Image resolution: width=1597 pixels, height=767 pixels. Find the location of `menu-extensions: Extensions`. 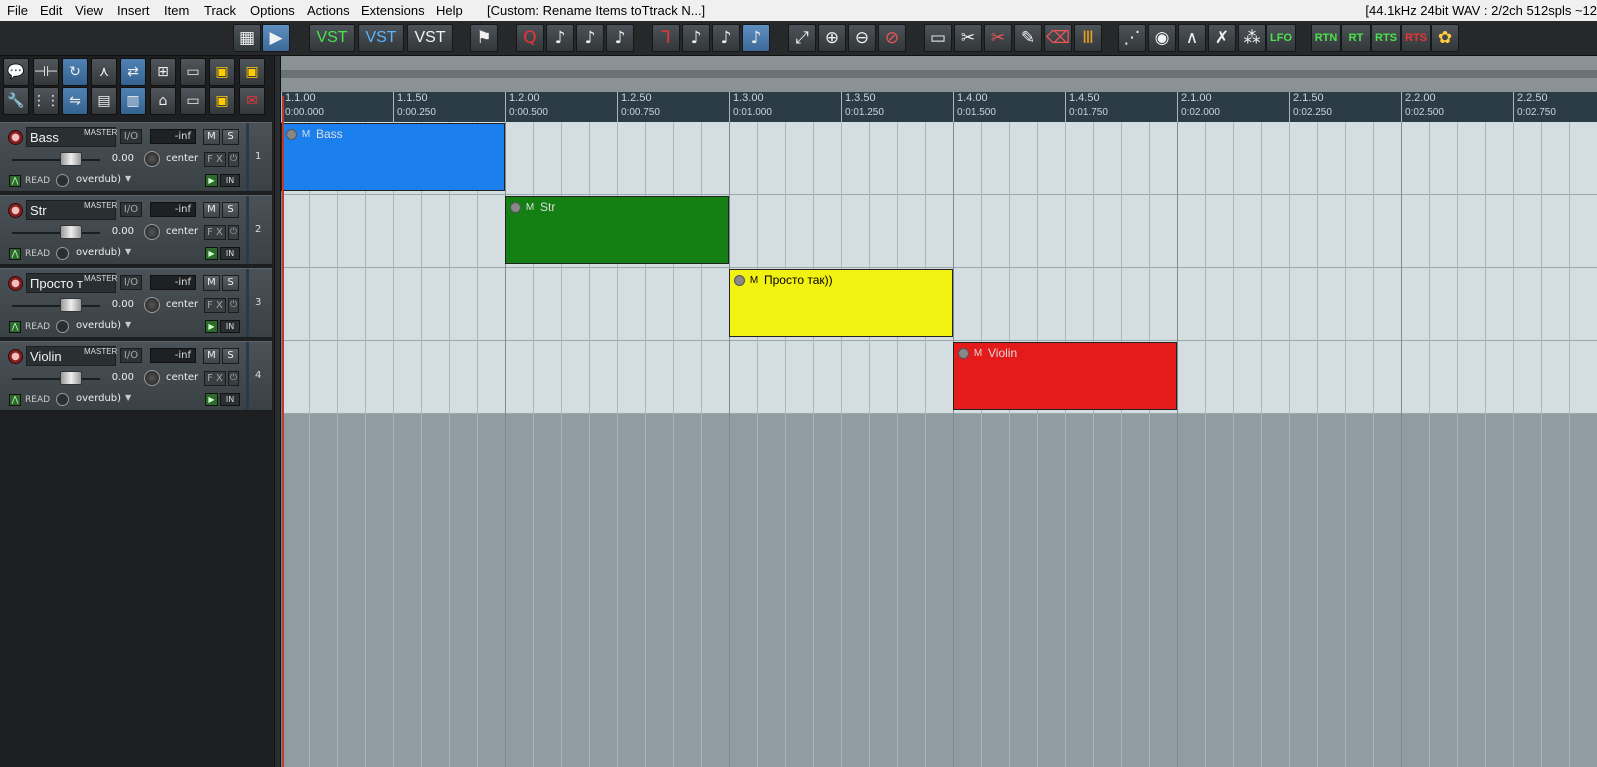

menu-extensions: Extensions is located at coordinates (393, 10).